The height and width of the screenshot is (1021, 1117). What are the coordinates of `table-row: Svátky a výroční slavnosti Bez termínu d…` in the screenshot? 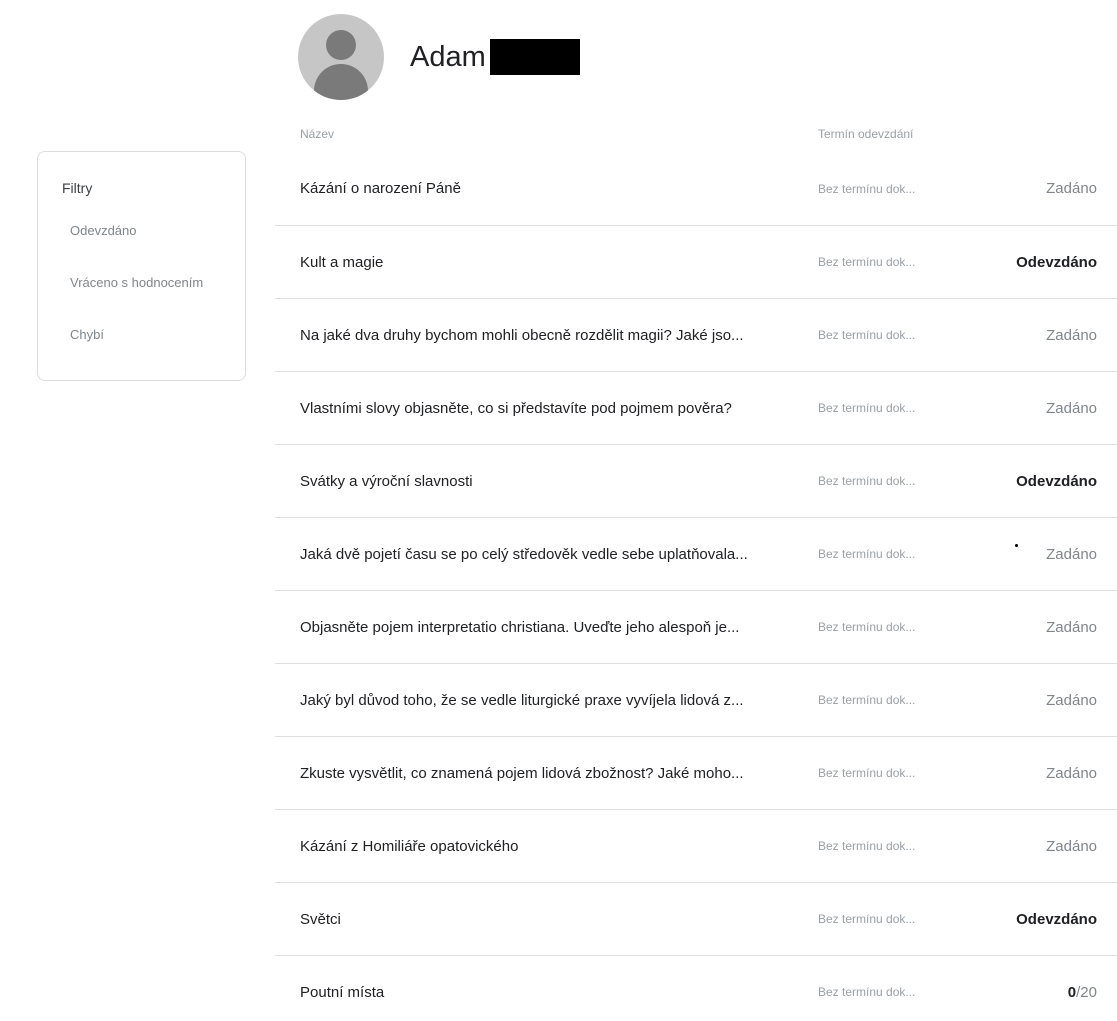 It's located at (696, 480).